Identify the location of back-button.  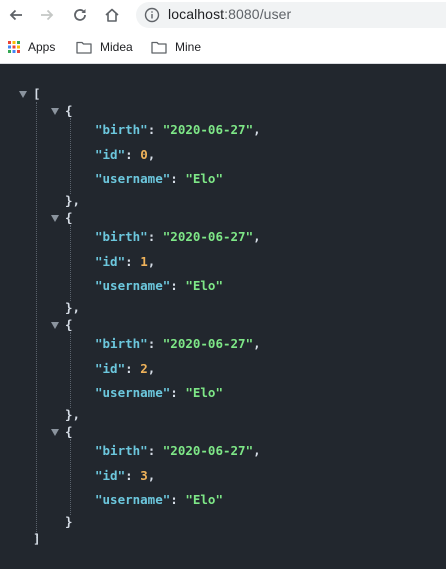
(16, 15).